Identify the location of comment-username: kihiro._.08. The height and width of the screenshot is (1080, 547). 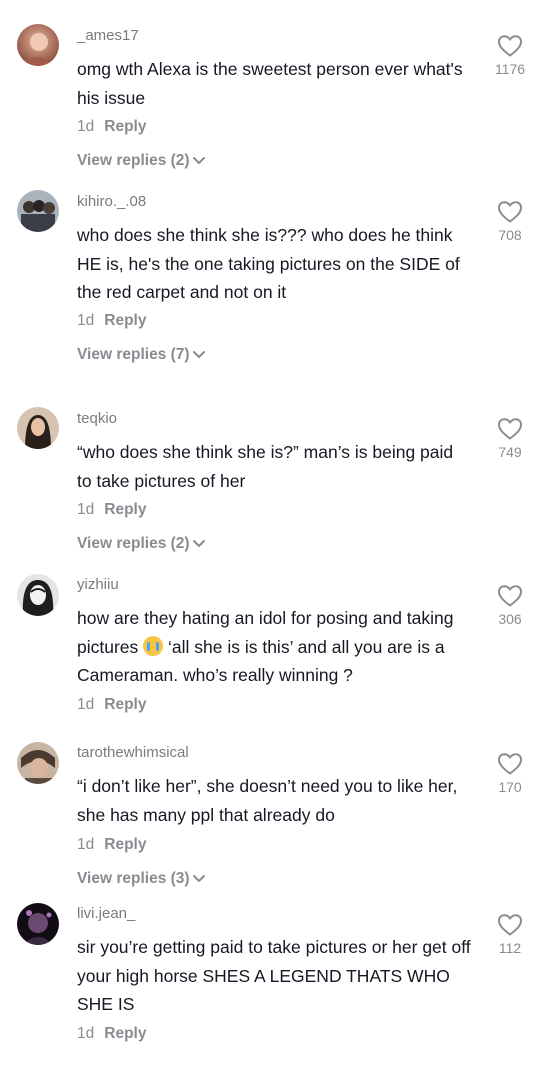
(111, 202).